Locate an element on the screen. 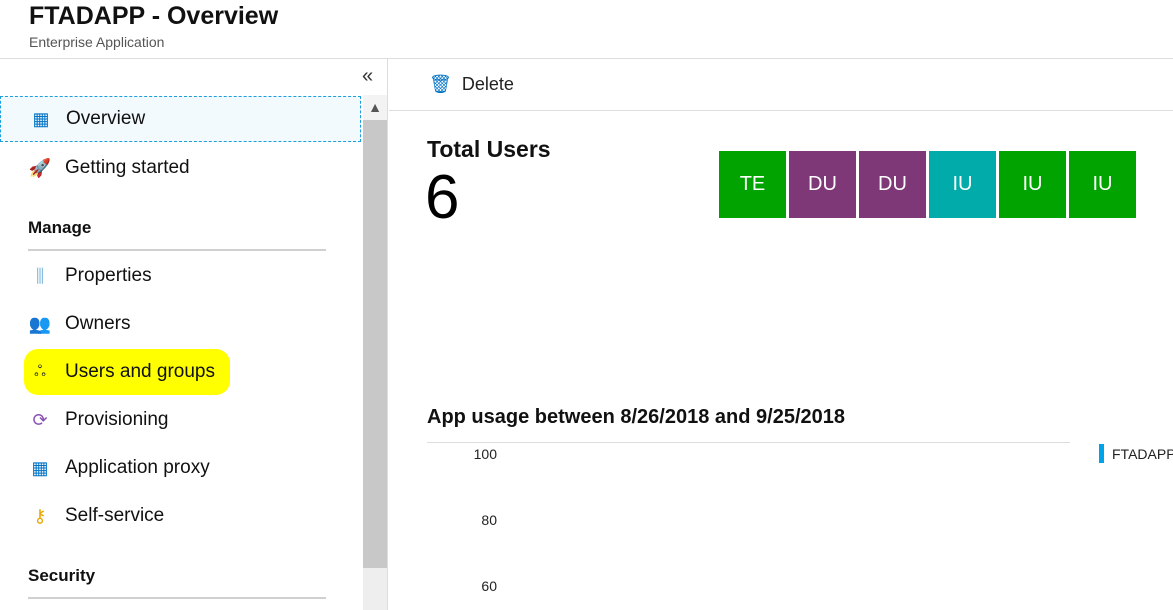  user-tiles: TE DU DU IU IU IU is located at coordinates (927, 184).